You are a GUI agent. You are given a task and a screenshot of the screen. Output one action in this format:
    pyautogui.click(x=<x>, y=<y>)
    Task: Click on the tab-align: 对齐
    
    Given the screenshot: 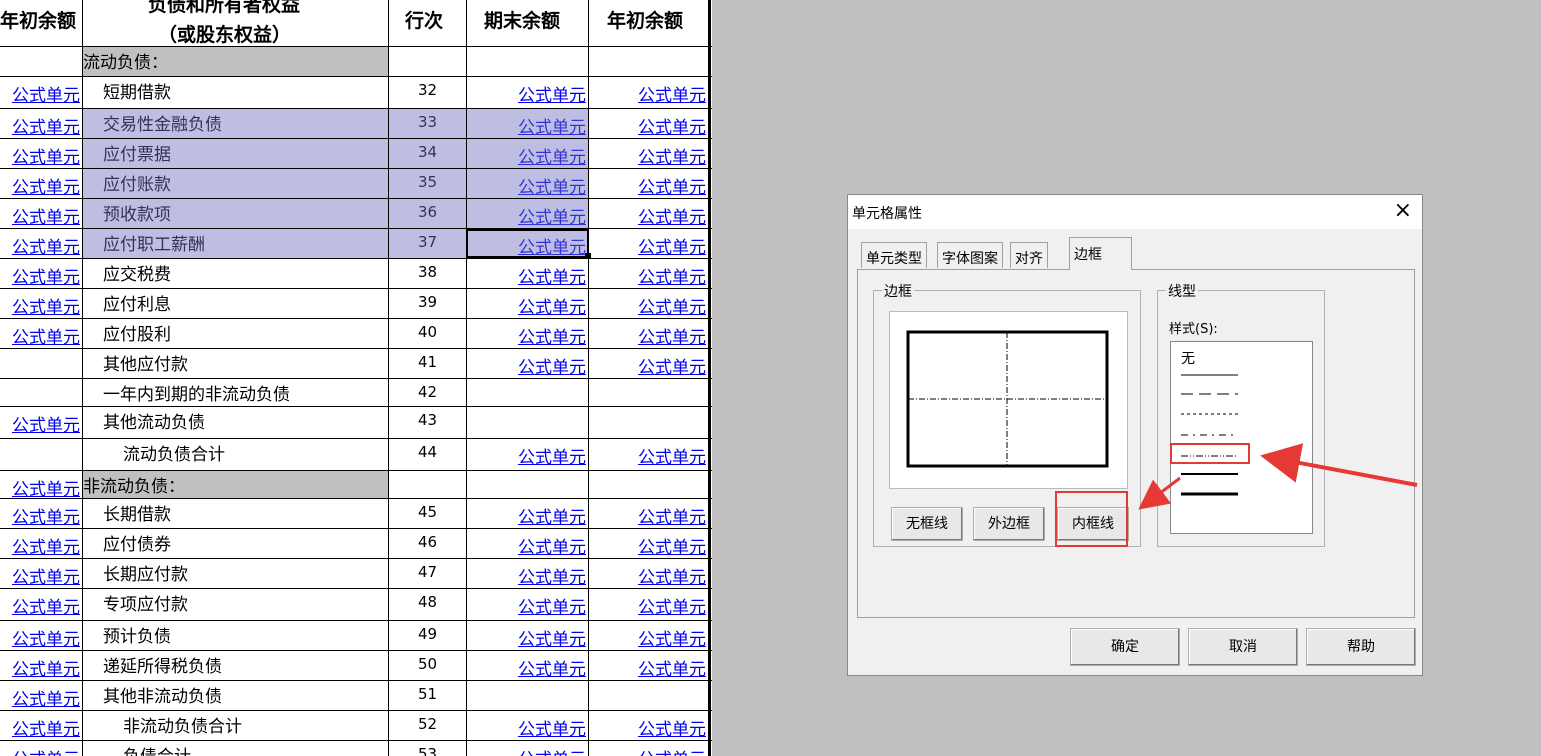 What is the action you would take?
    pyautogui.click(x=1029, y=255)
    